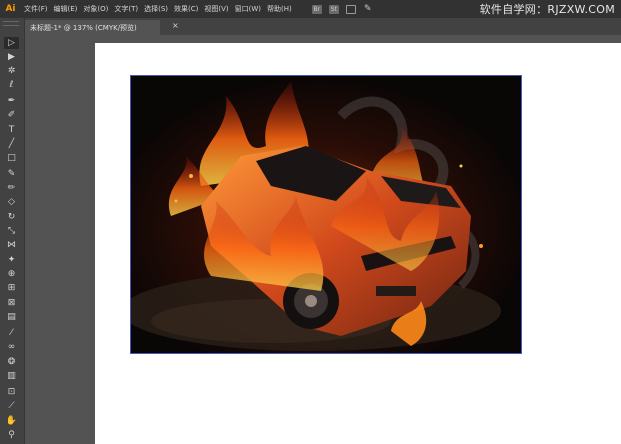 The image size is (621, 444). What do you see at coordinates (11, 130) in the screenshot?
I see `type-tool-icon: T` at bounding box center [11, 130].